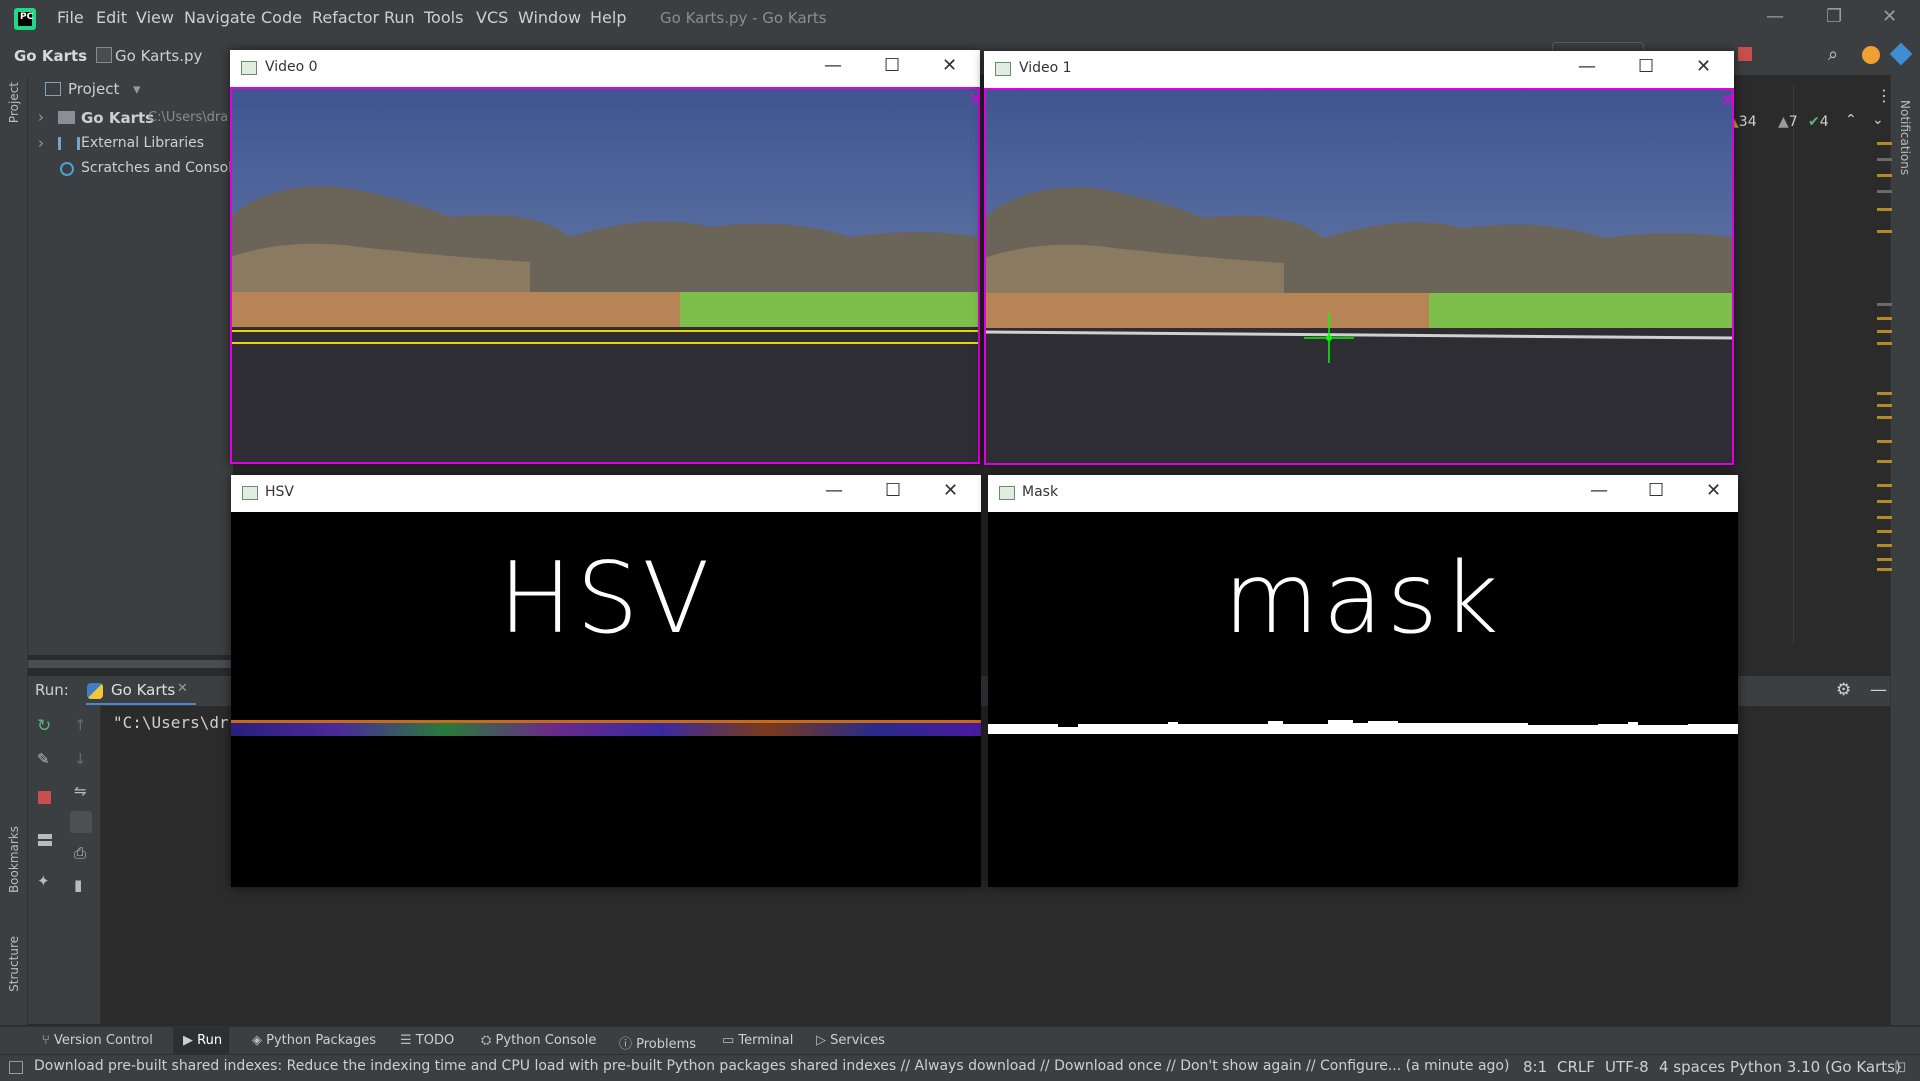 The width and height of the screenshot is (1920, 1081). What do you see at coordinates (605, 68) in the screenshot?
I see `window-titlebar: Video 0 — ☐ ✕` at bounding box center [605, 68].